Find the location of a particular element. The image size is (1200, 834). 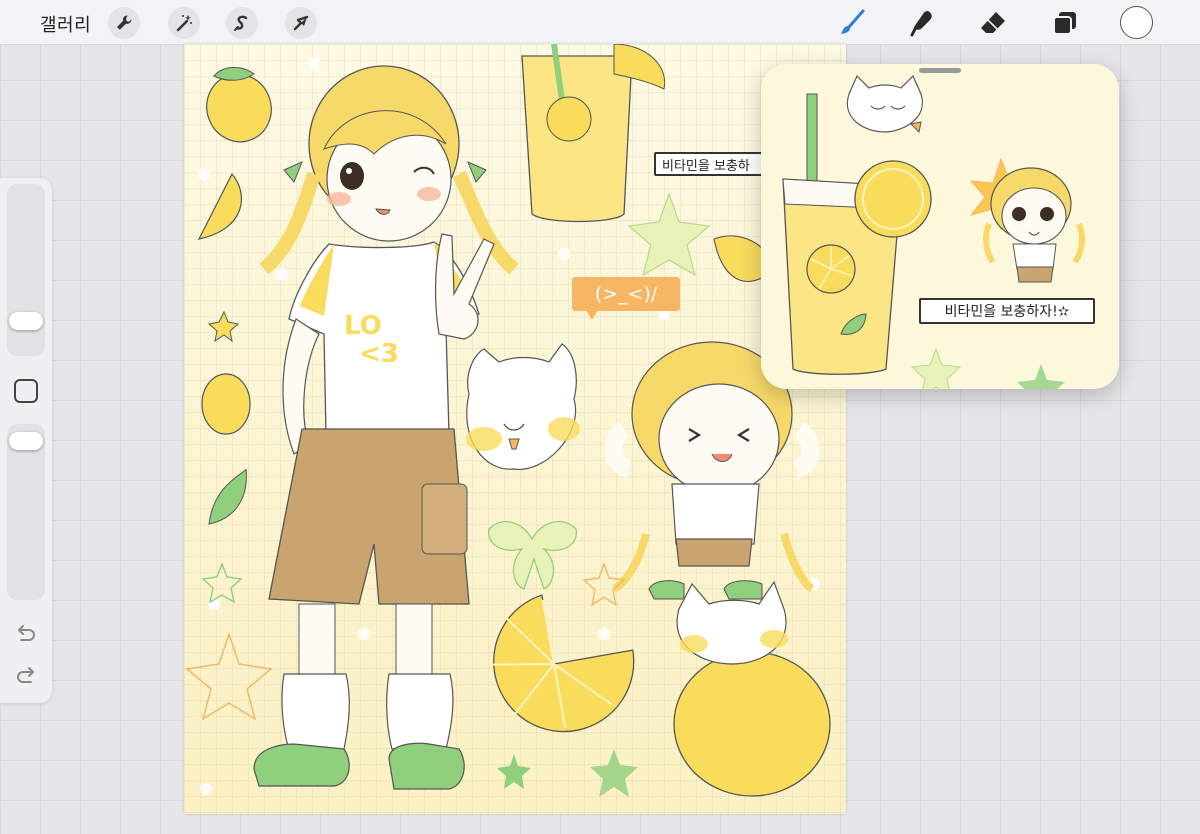

selection-s-icon is located at coordinates (241, 23).